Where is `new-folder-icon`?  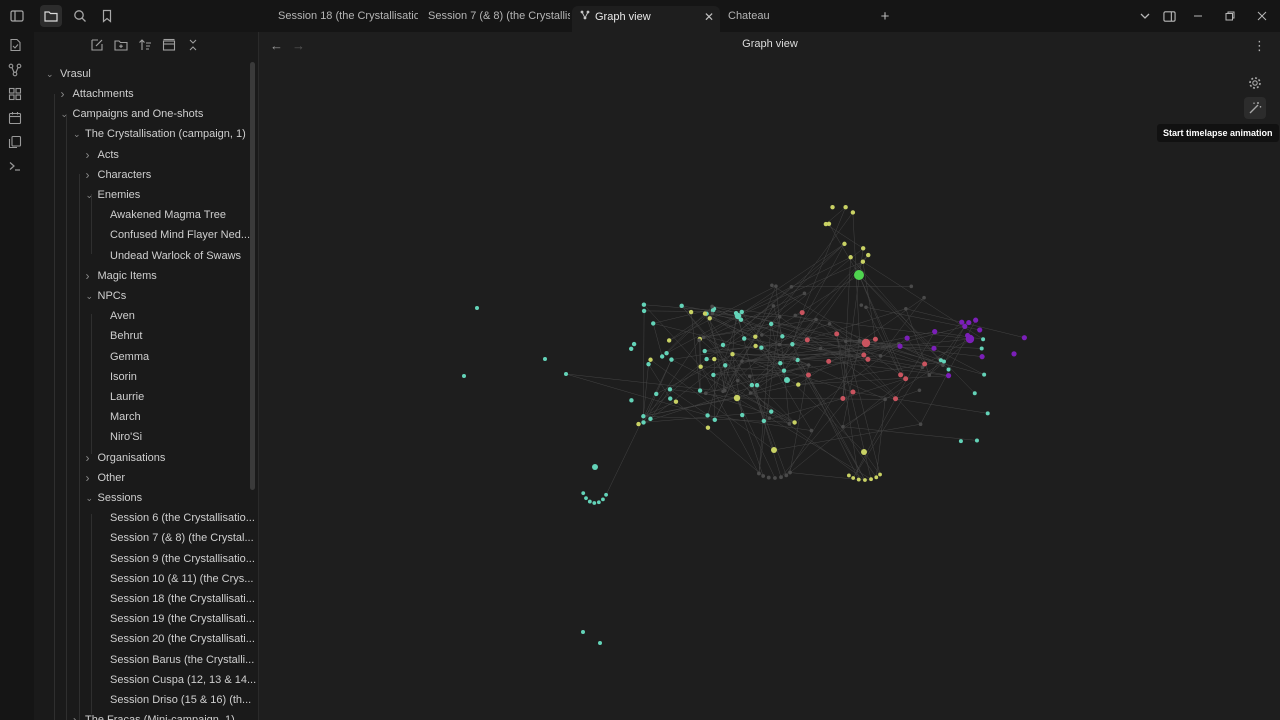 new-folder-icon is located at coordinates (122, 46).